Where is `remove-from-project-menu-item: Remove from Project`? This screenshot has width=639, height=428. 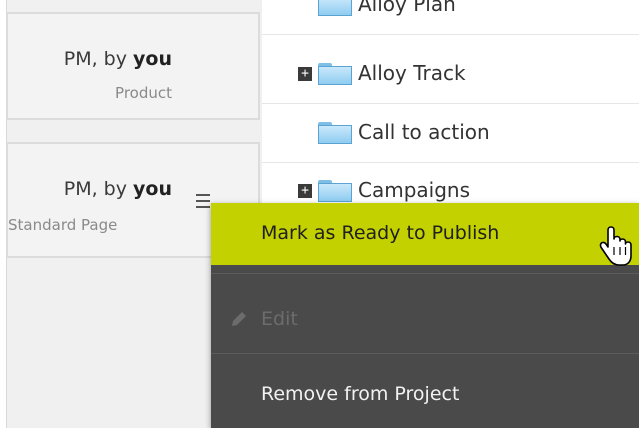
remove-from-project-menu-item: Remove from Project is located at coordinates (425, 391).